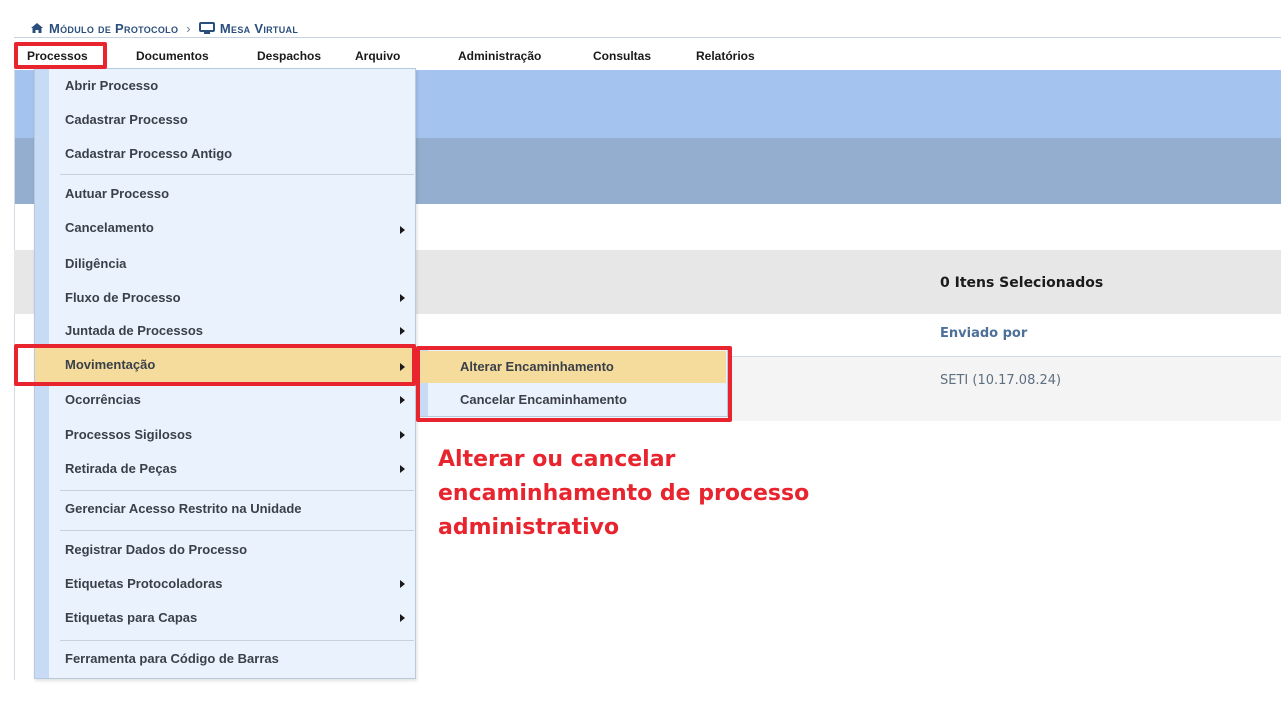 This screenshot has height=702, width=1281. What do you see at coordinates (983, 333) in the screenshot?
I see `column-header-enviado-por: Enviado por` at bounding box center [983, 333].